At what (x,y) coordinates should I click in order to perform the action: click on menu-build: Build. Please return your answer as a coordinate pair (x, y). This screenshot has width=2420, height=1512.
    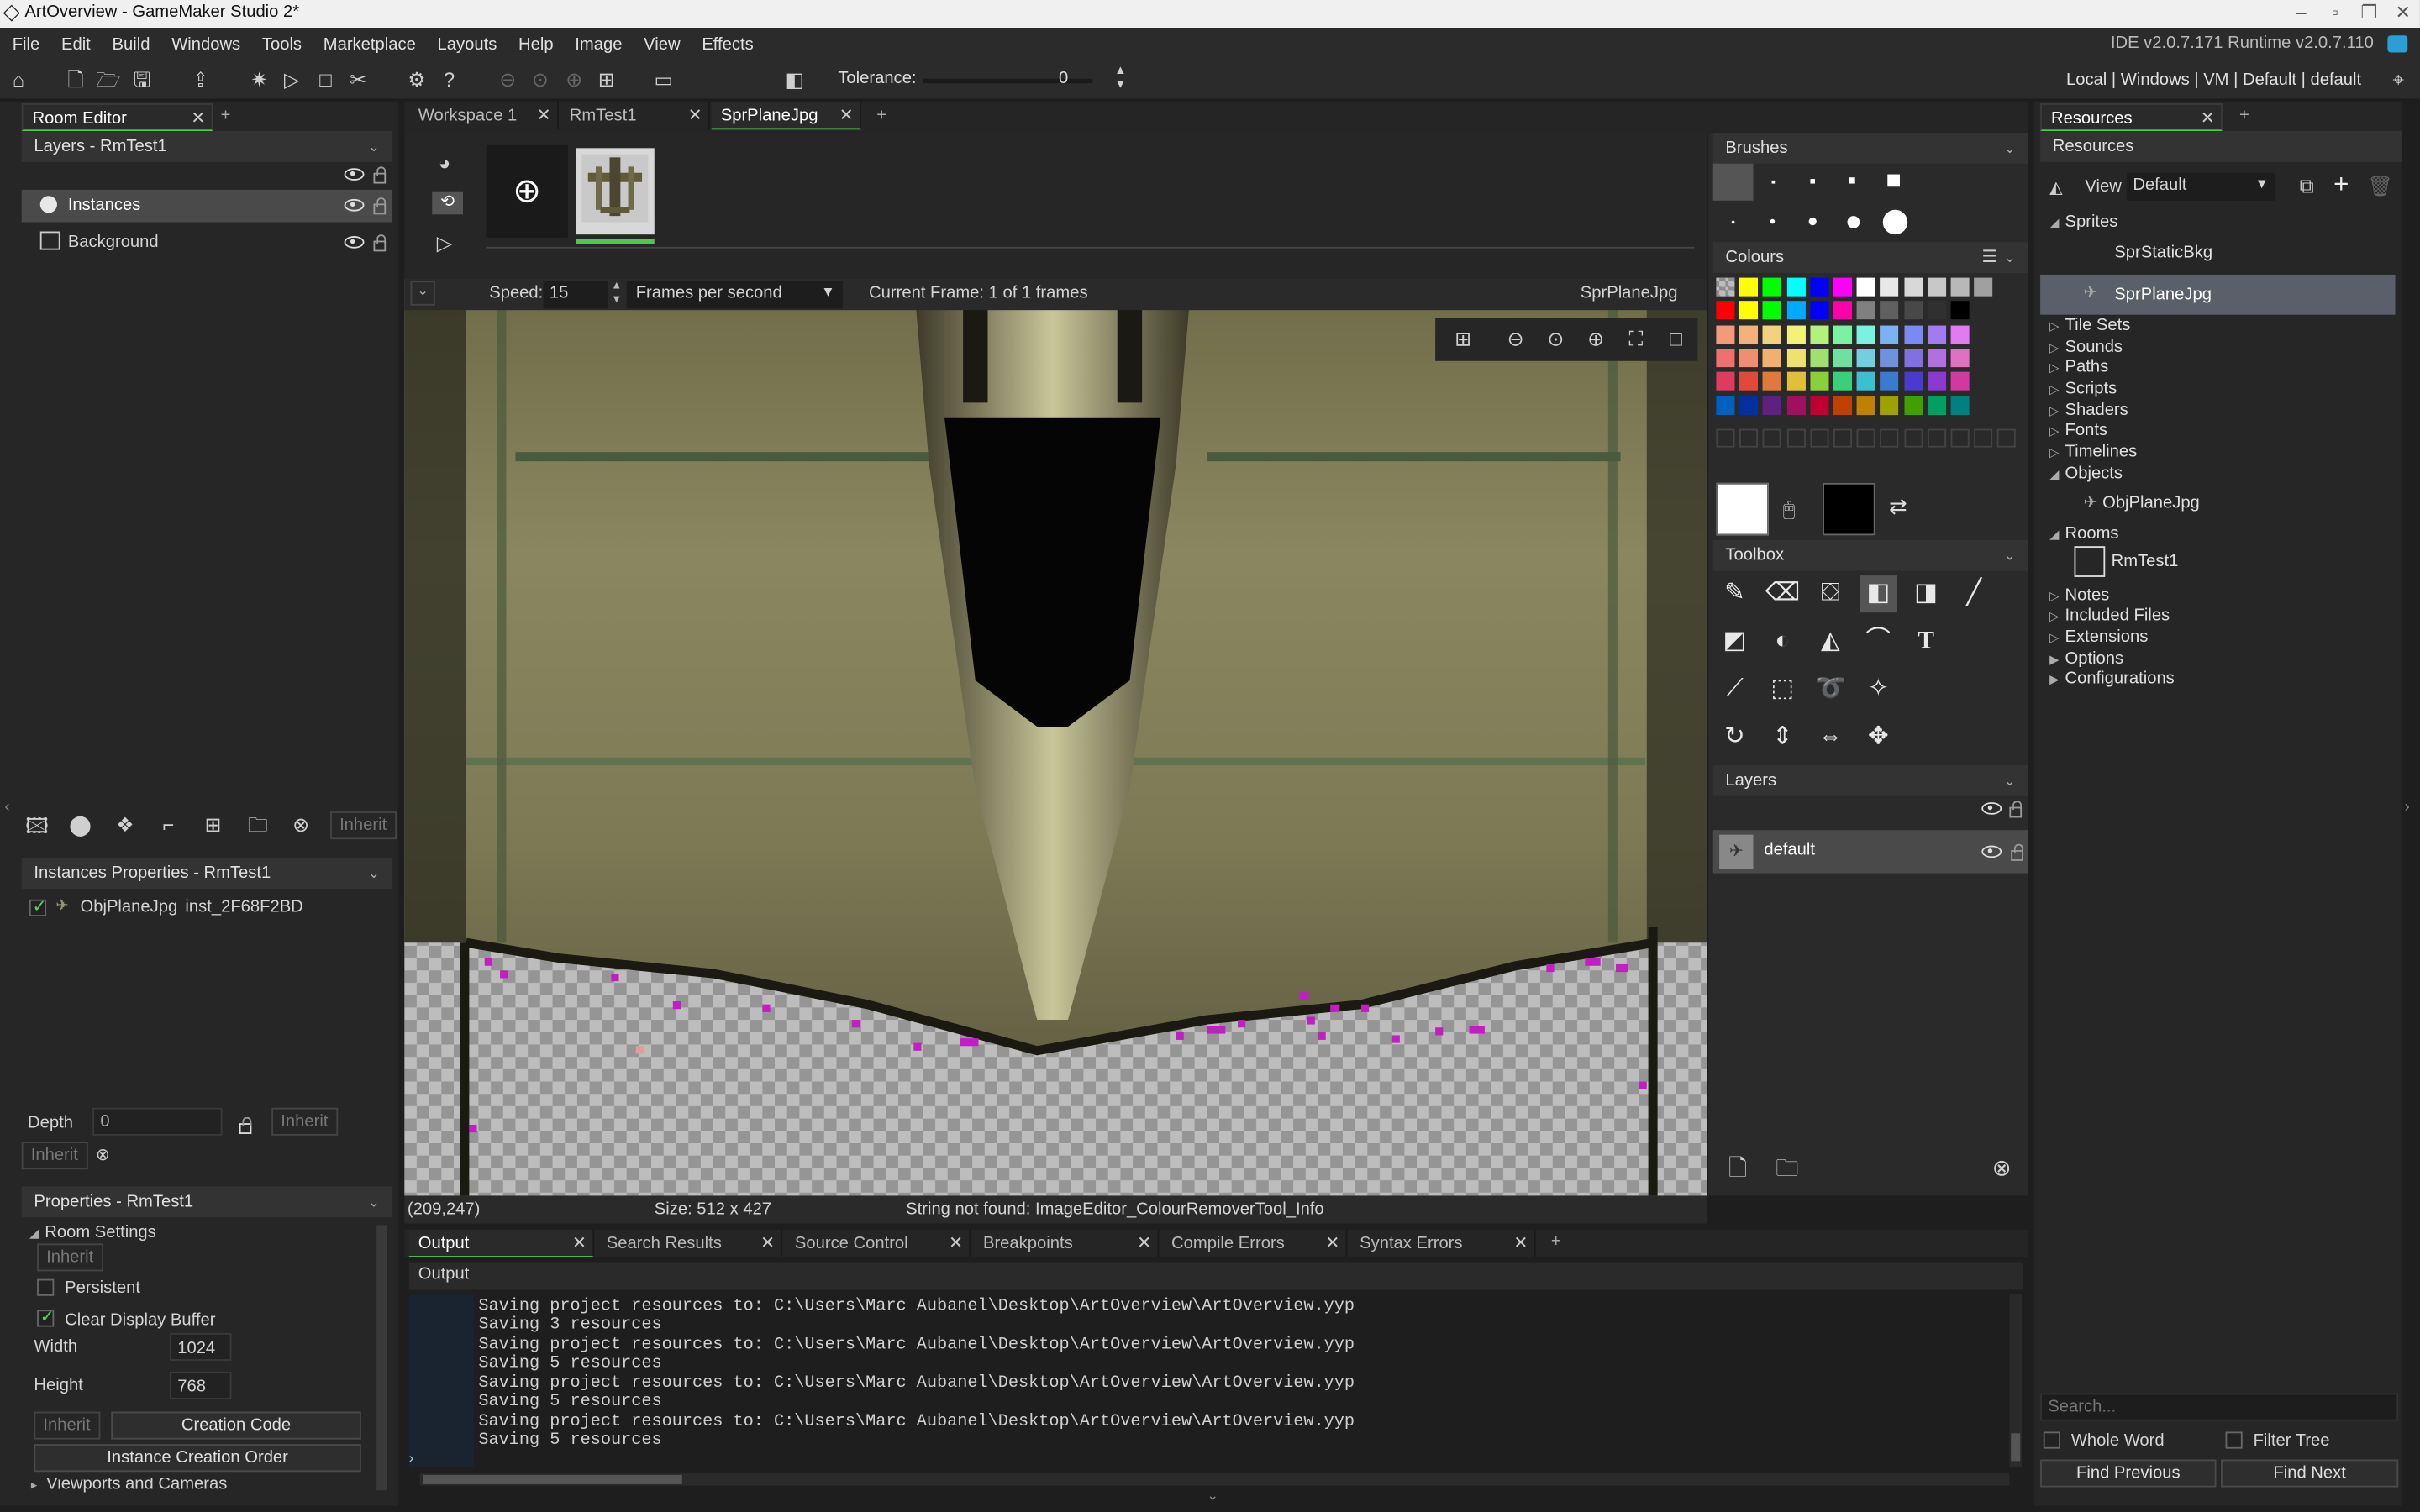
    Looking at the image, I should click on (131, 44).